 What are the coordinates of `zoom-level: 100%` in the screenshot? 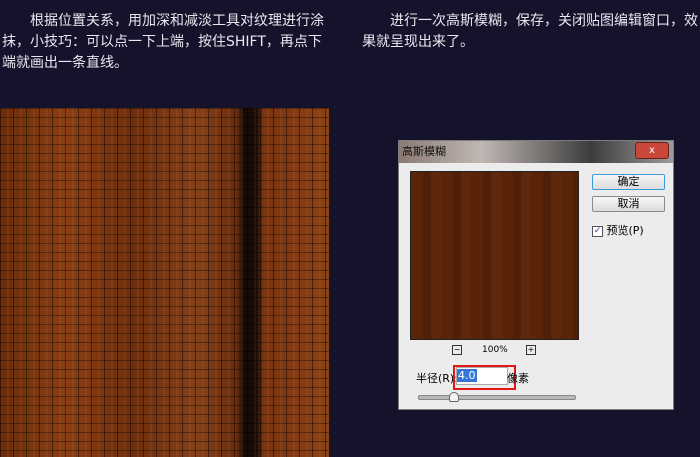 It's located at (495, 350).